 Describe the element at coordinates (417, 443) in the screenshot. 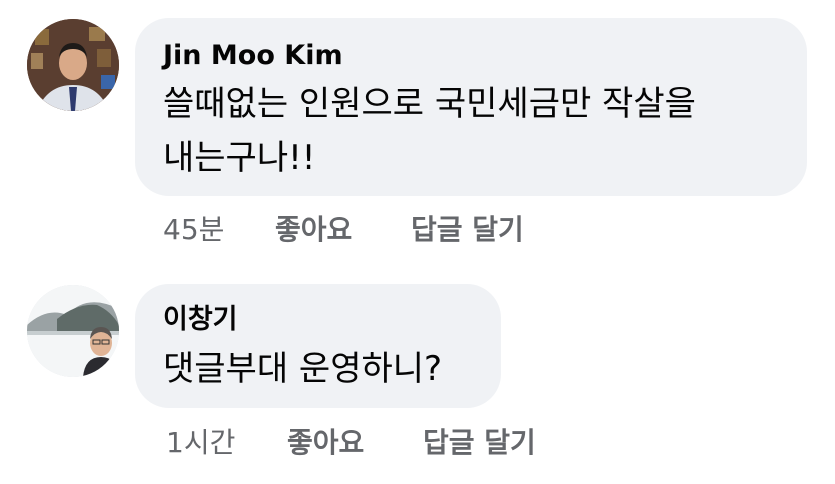

I see `comment-actions: 1시간 좋아요 답글 달기` at that location.